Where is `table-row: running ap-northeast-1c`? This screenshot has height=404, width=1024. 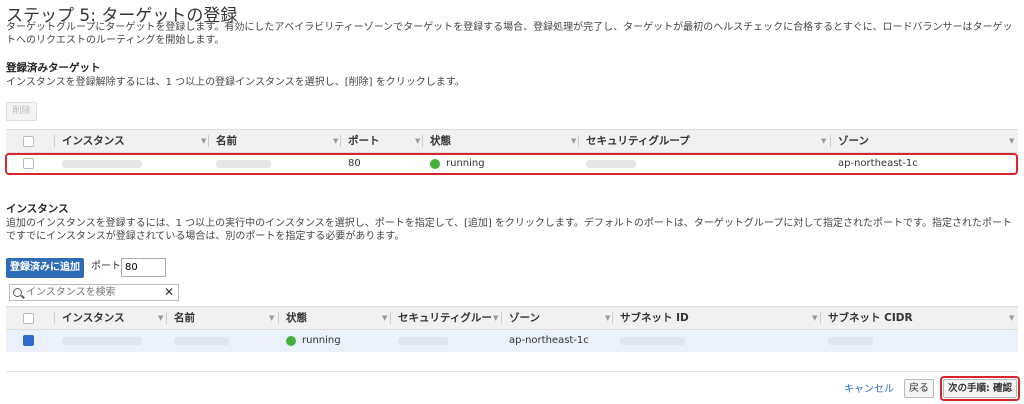
table-row: running ap-northeast-1c is located at coordinates (512, 341).